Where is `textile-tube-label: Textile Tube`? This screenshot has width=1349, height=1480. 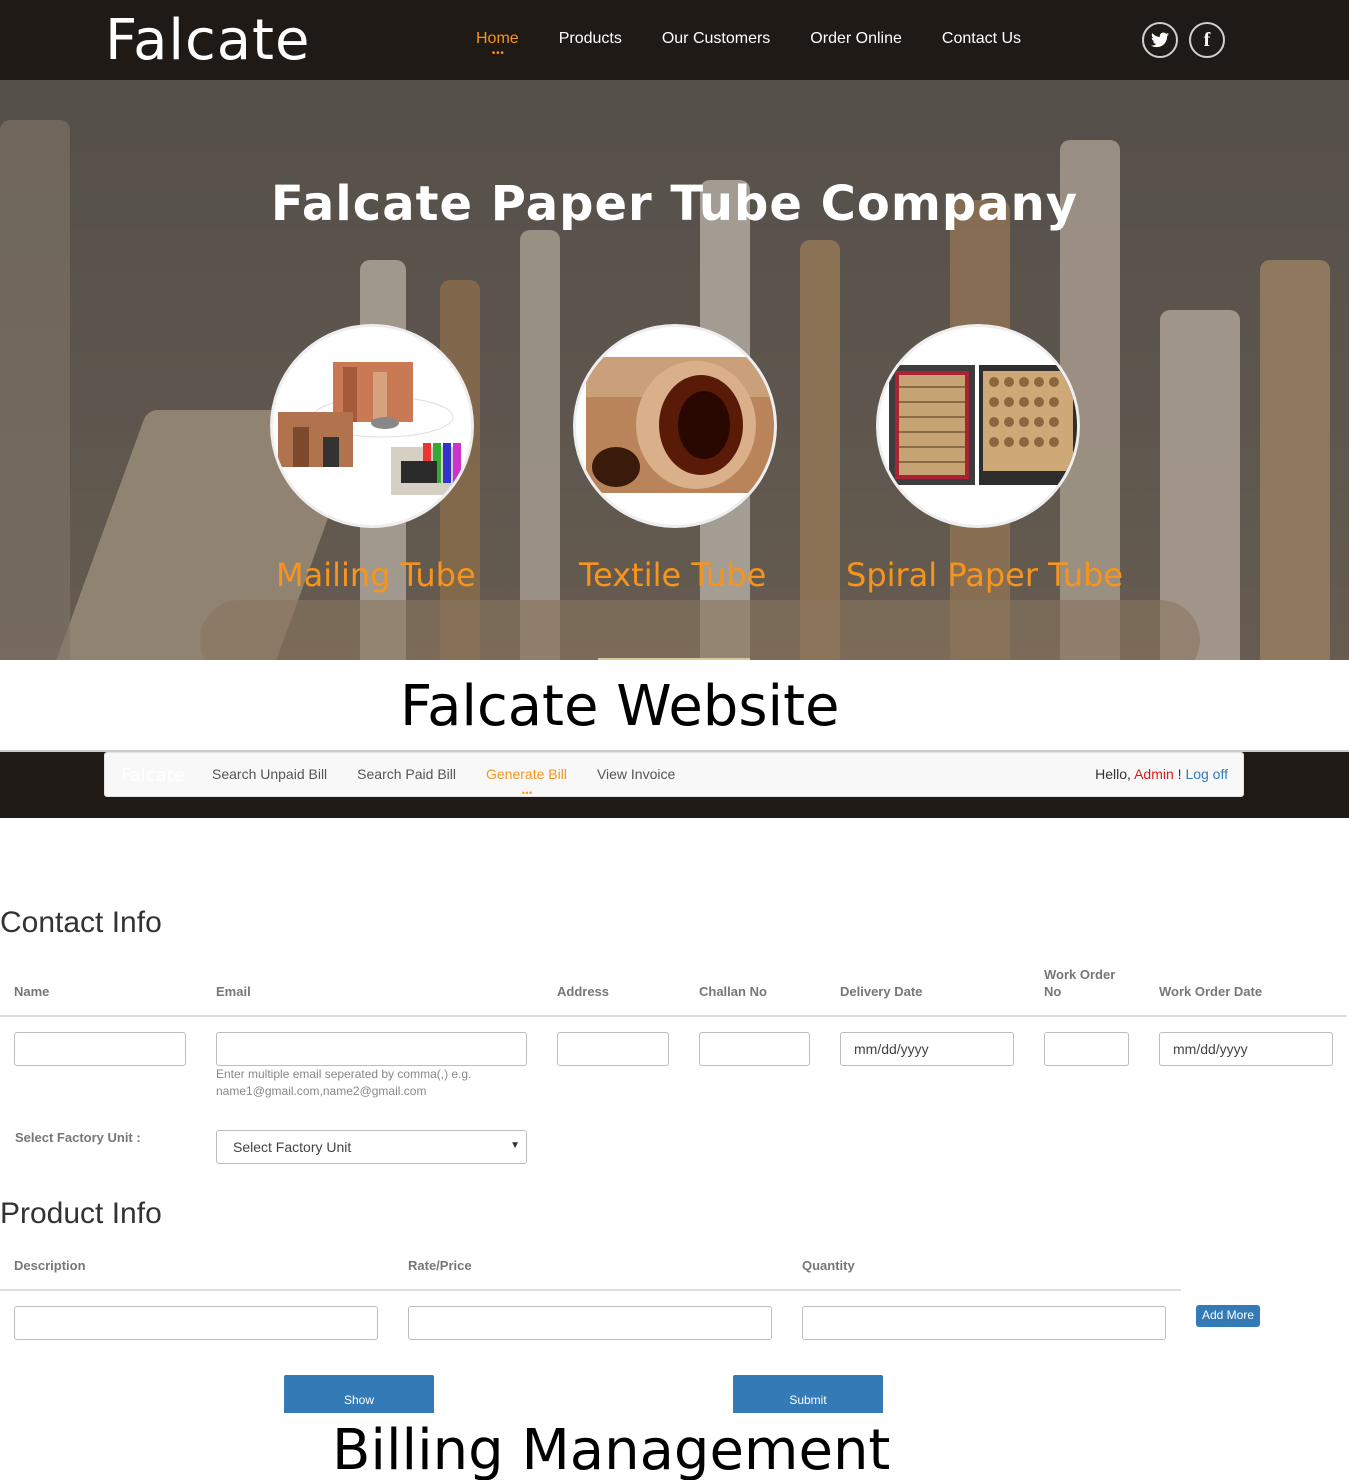 textile-tube-label: Textile Tube is located at coordinates (672, 575).